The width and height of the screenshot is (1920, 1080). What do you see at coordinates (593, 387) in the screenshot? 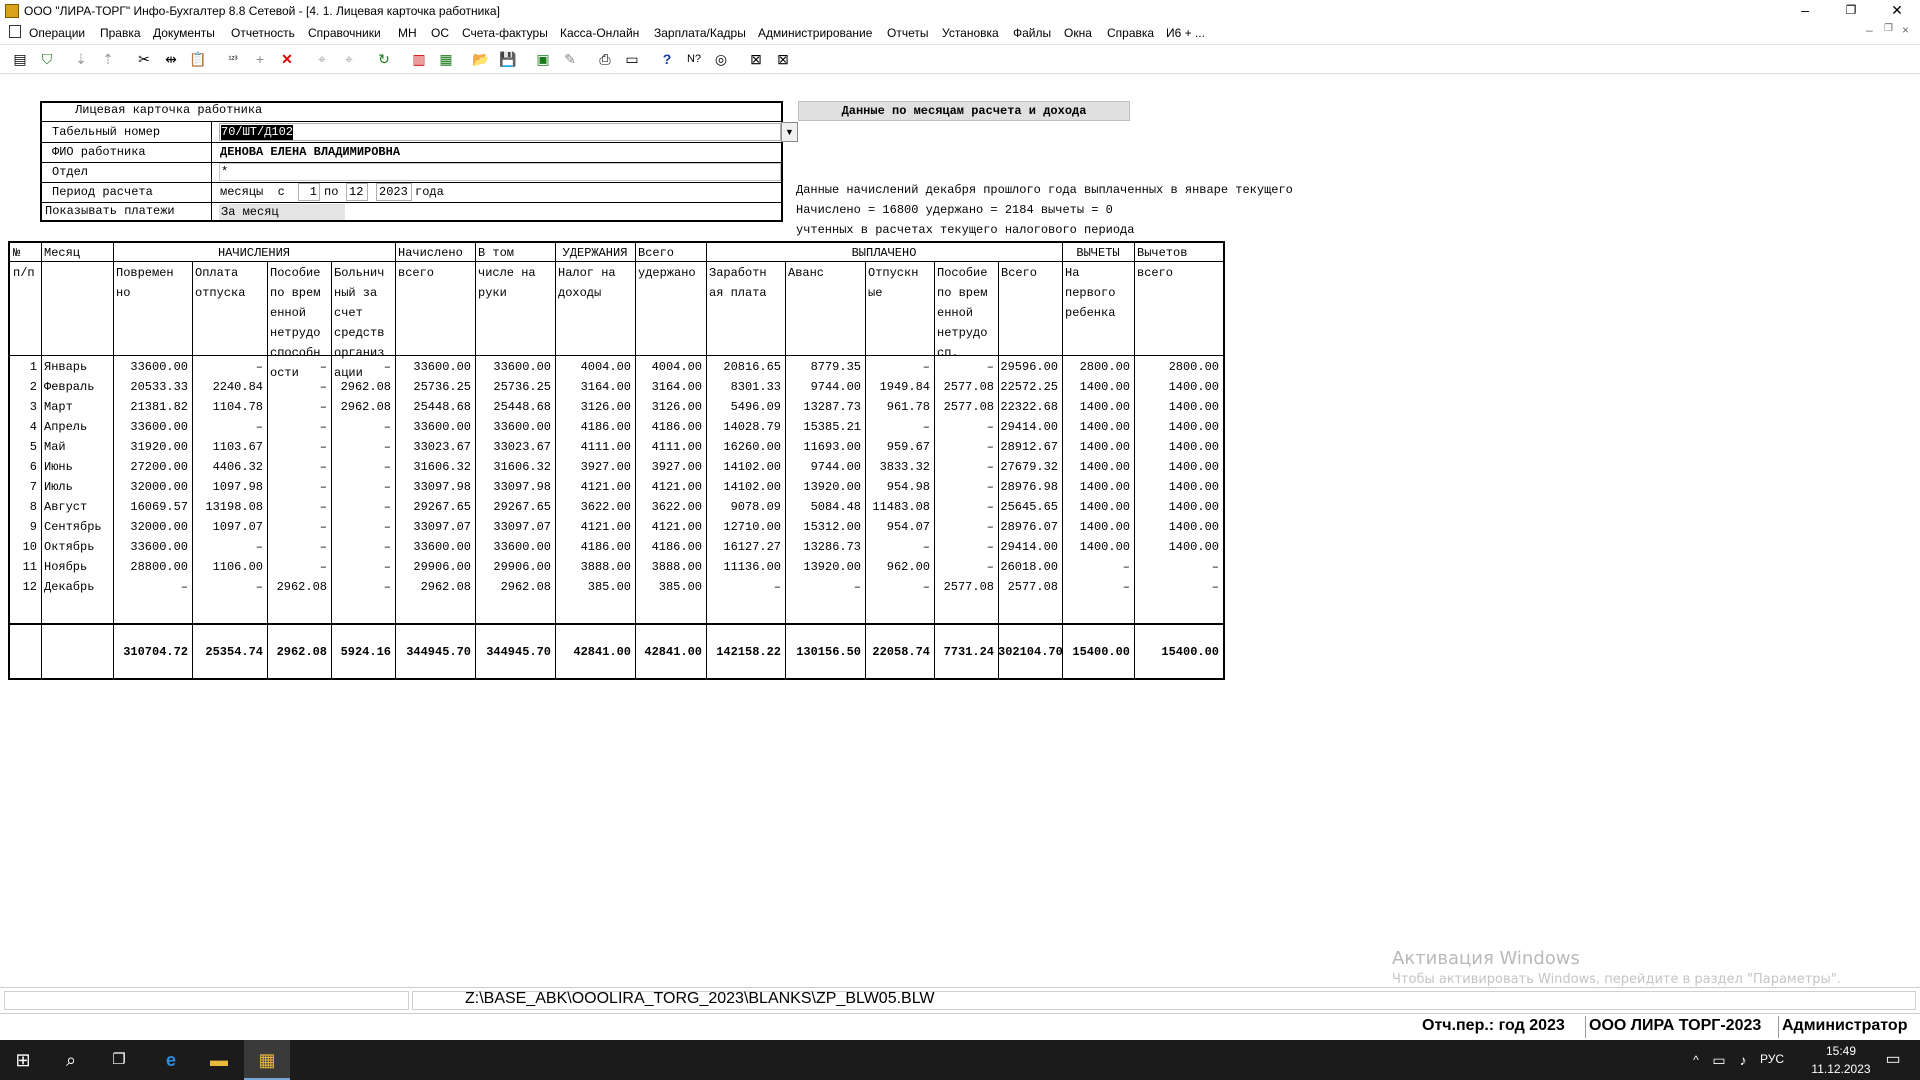
I see `cell-nalog: 3164.00` at bounding box center [593, 387].